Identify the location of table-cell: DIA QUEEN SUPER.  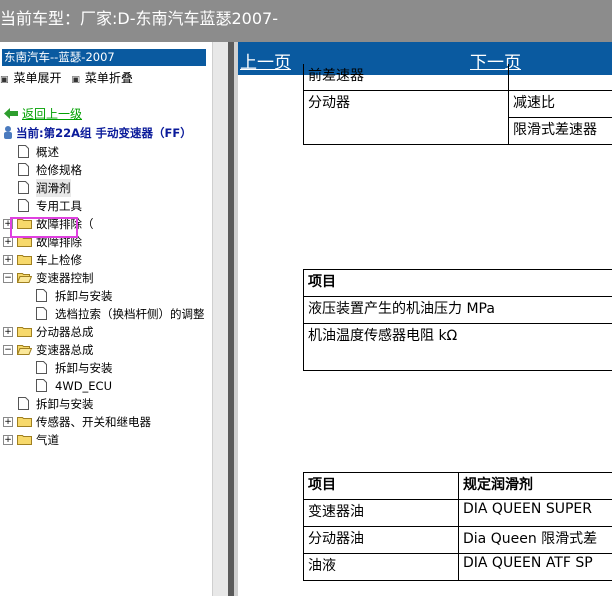
(535, 513).